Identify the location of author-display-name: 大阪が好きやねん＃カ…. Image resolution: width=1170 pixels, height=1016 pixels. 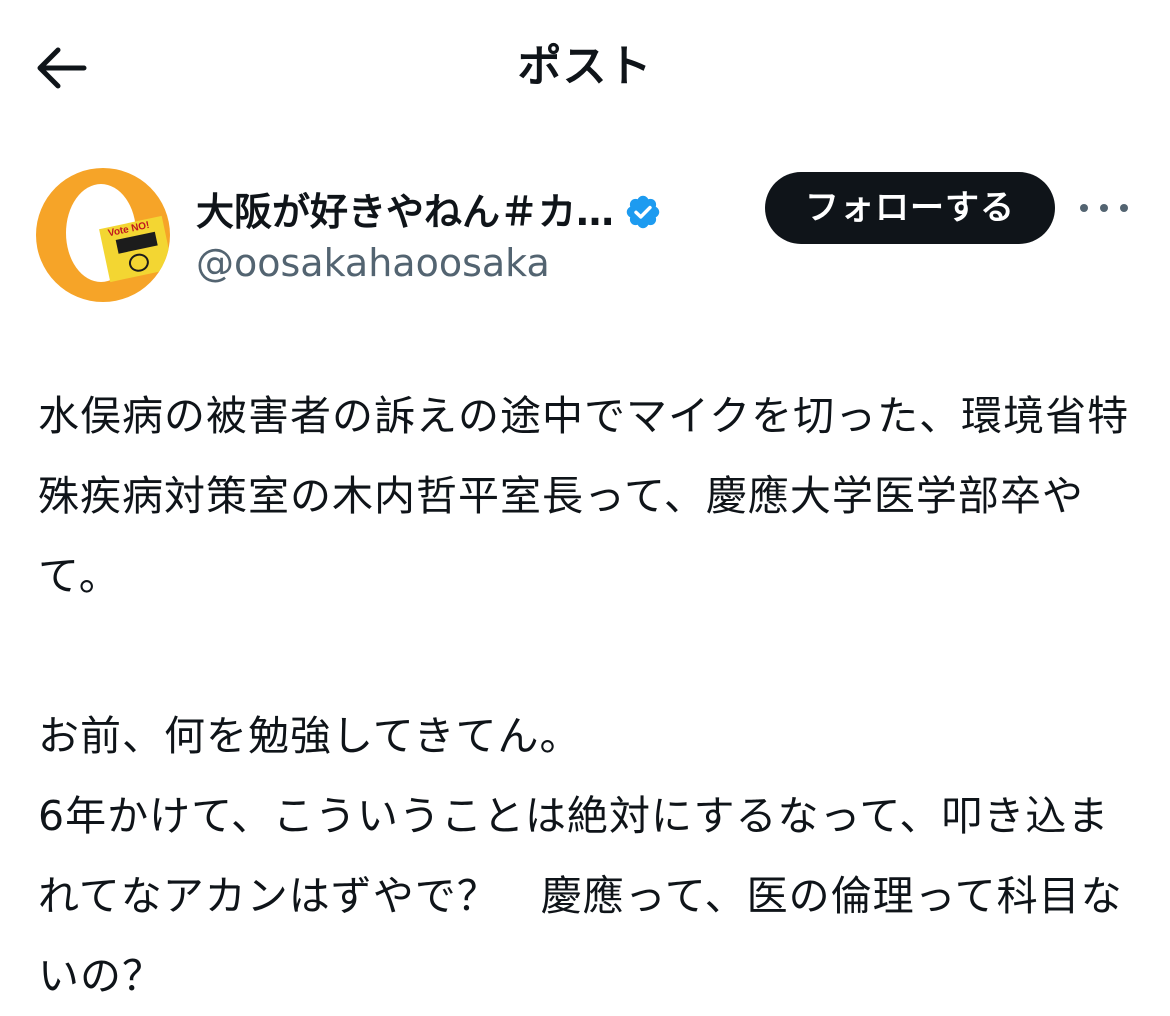
(405, 212).